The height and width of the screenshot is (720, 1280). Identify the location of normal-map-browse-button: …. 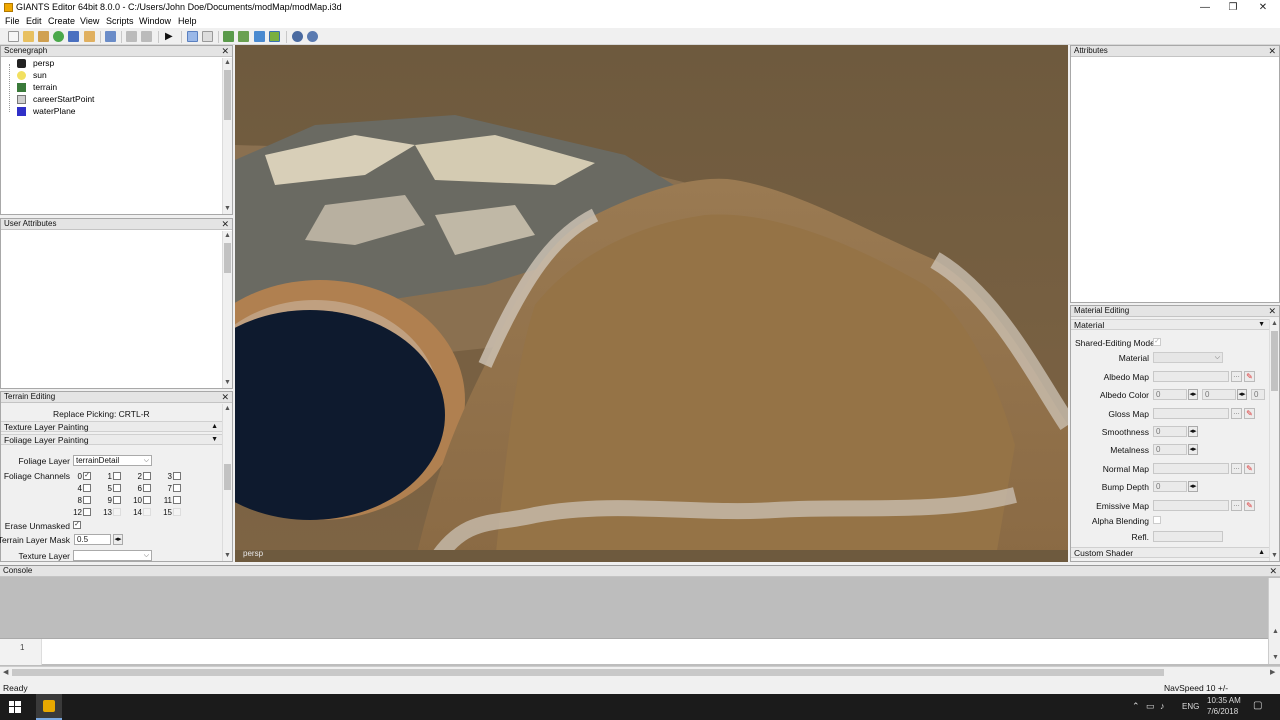
(1236, 468).